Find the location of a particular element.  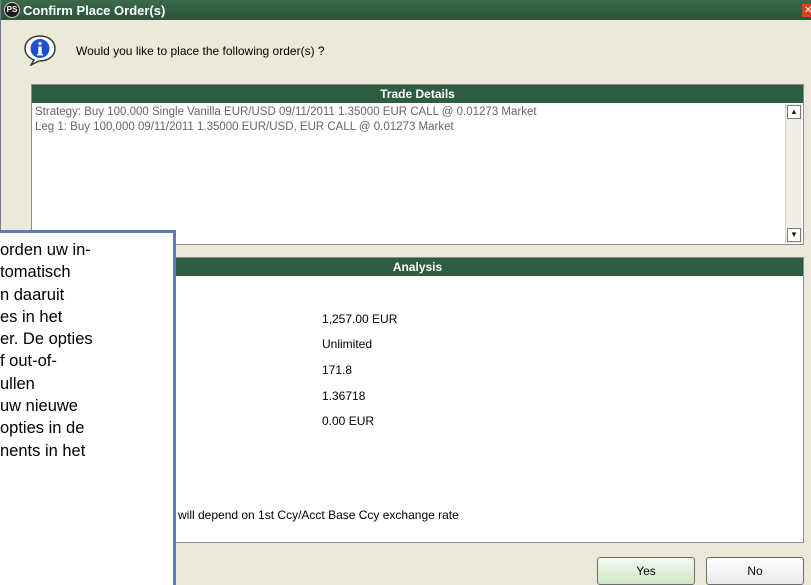

analysis-value-5: 0.00 EUR is located at coordinates (348, 421).